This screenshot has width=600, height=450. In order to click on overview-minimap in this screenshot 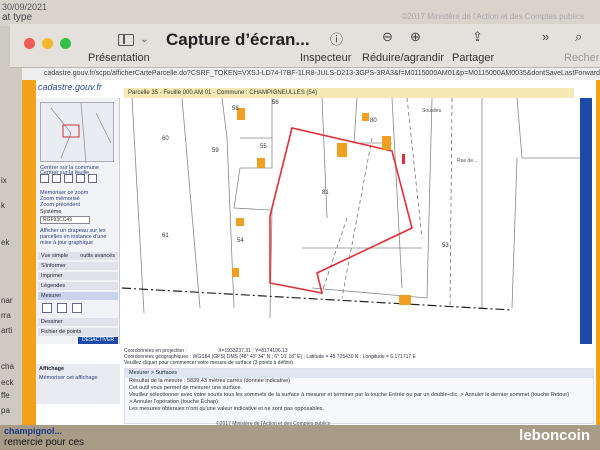, I will do `click(77, 133)`.